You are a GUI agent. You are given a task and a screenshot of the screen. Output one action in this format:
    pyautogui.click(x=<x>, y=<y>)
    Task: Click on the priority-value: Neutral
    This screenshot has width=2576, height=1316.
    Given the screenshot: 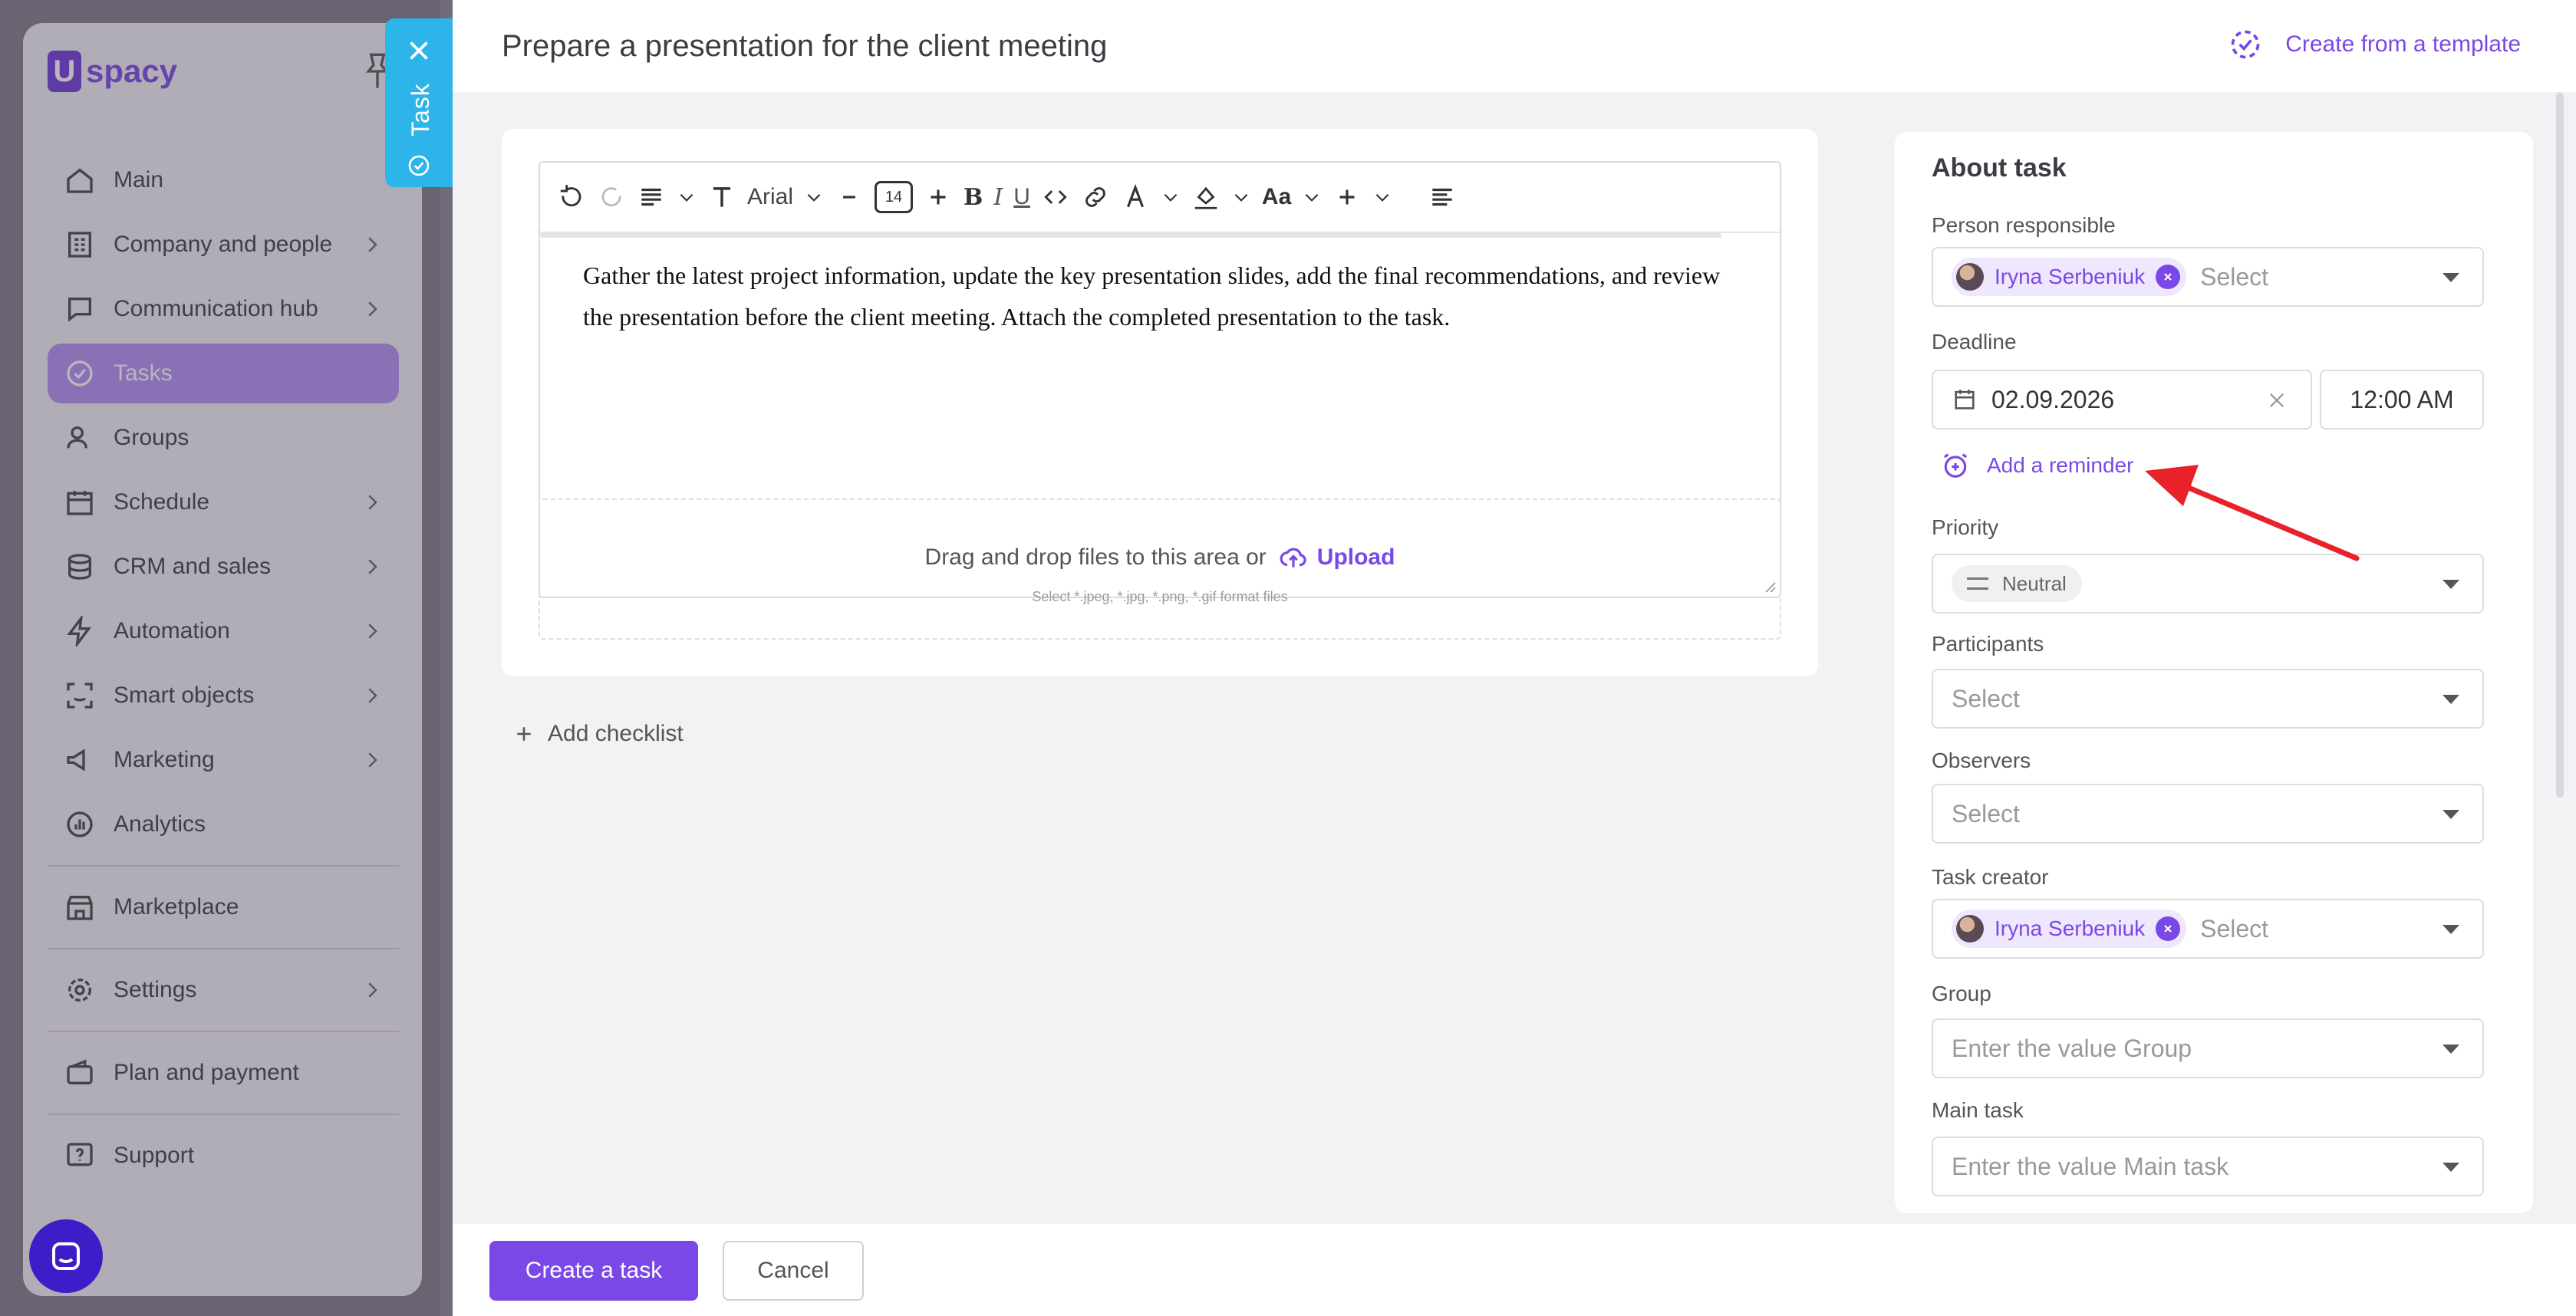 What is the action you would take?
    pyautogui.click(x=2034, y=583)
    